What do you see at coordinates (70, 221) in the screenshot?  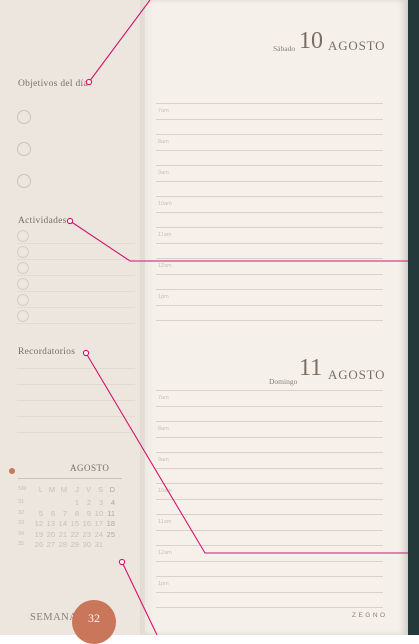 I see `leader-dot-actividades` at bounding box center [70, 221].